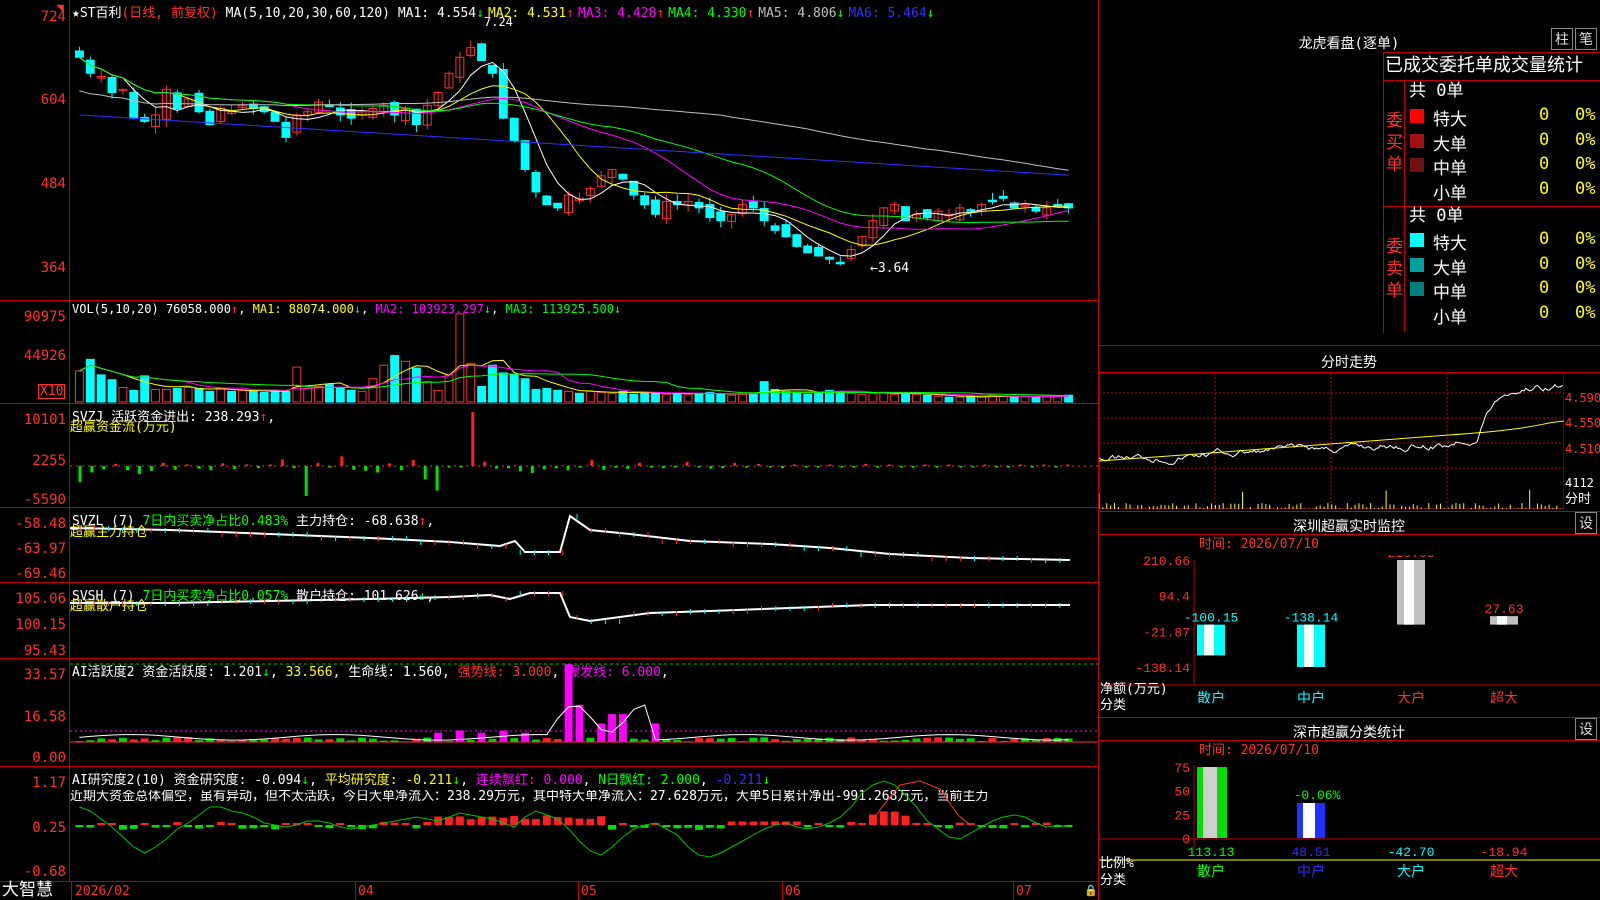 The width and height of the screenshot is (1600, 900). Describe the element at coordinates (1394, 143) in the screenshot. I see `buy-label: 委买单` at that location.